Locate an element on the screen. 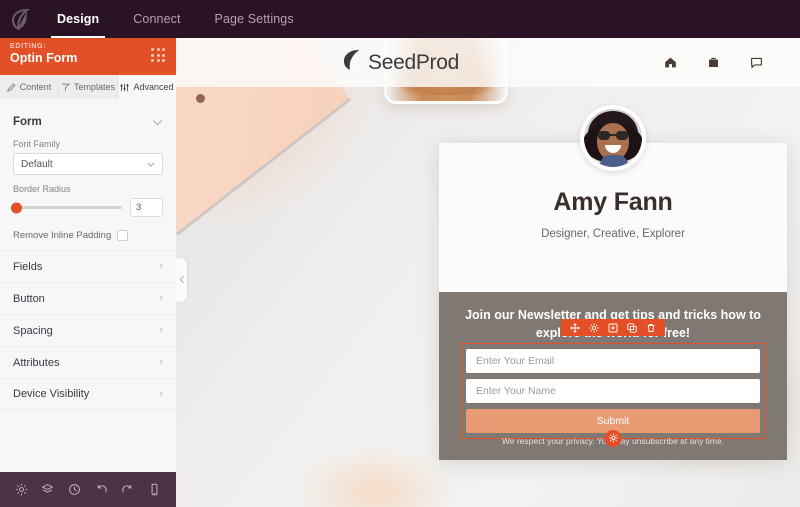 This screenshot has width=800, height=507. templates-icon is located at coordinates (65, 87).